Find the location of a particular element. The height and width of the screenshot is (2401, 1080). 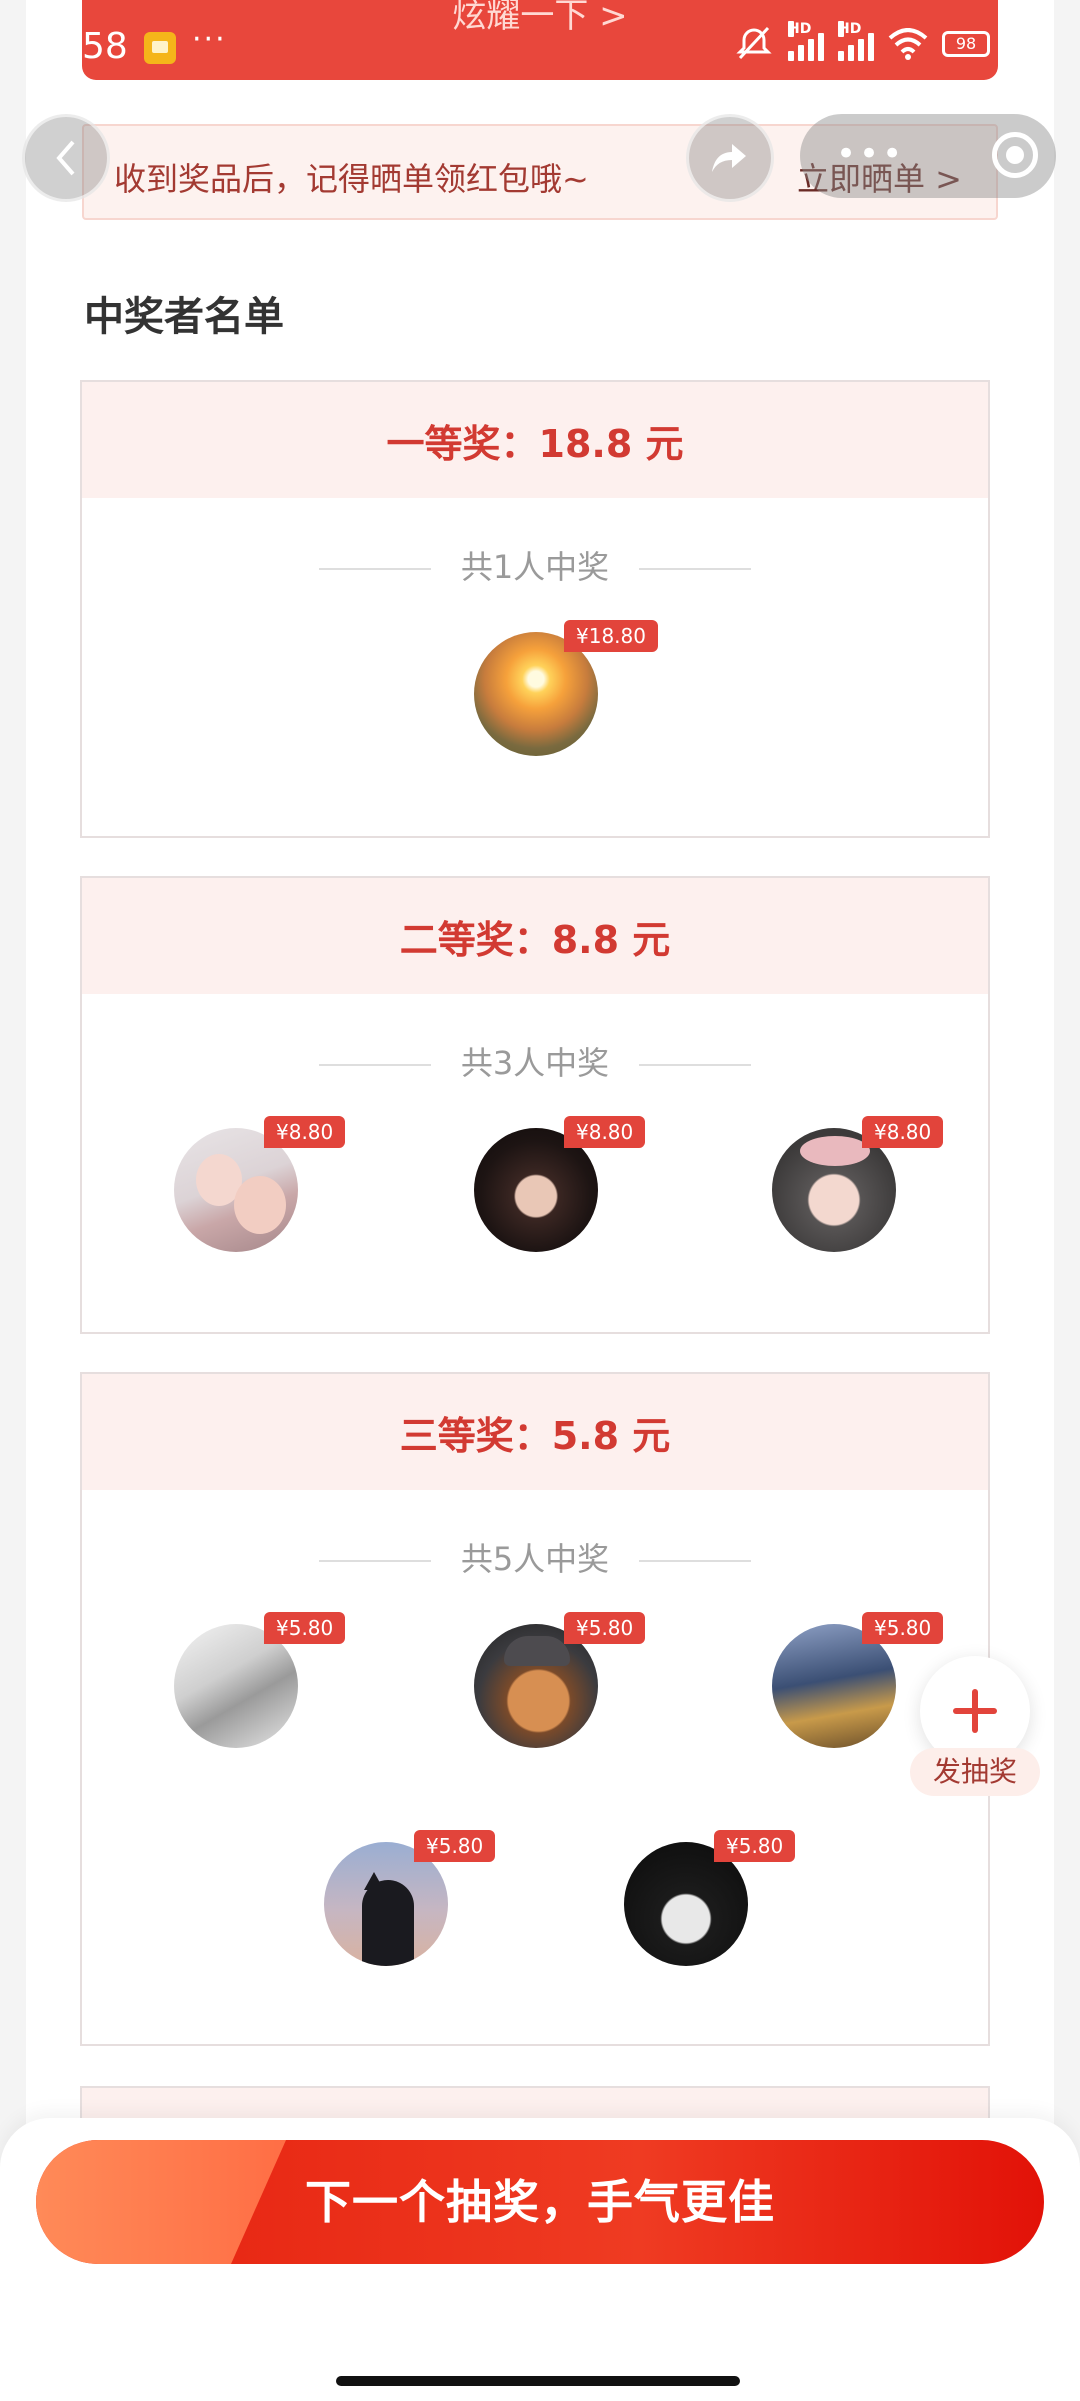

battery-icon: 98 is located at coordinates (966, 44).